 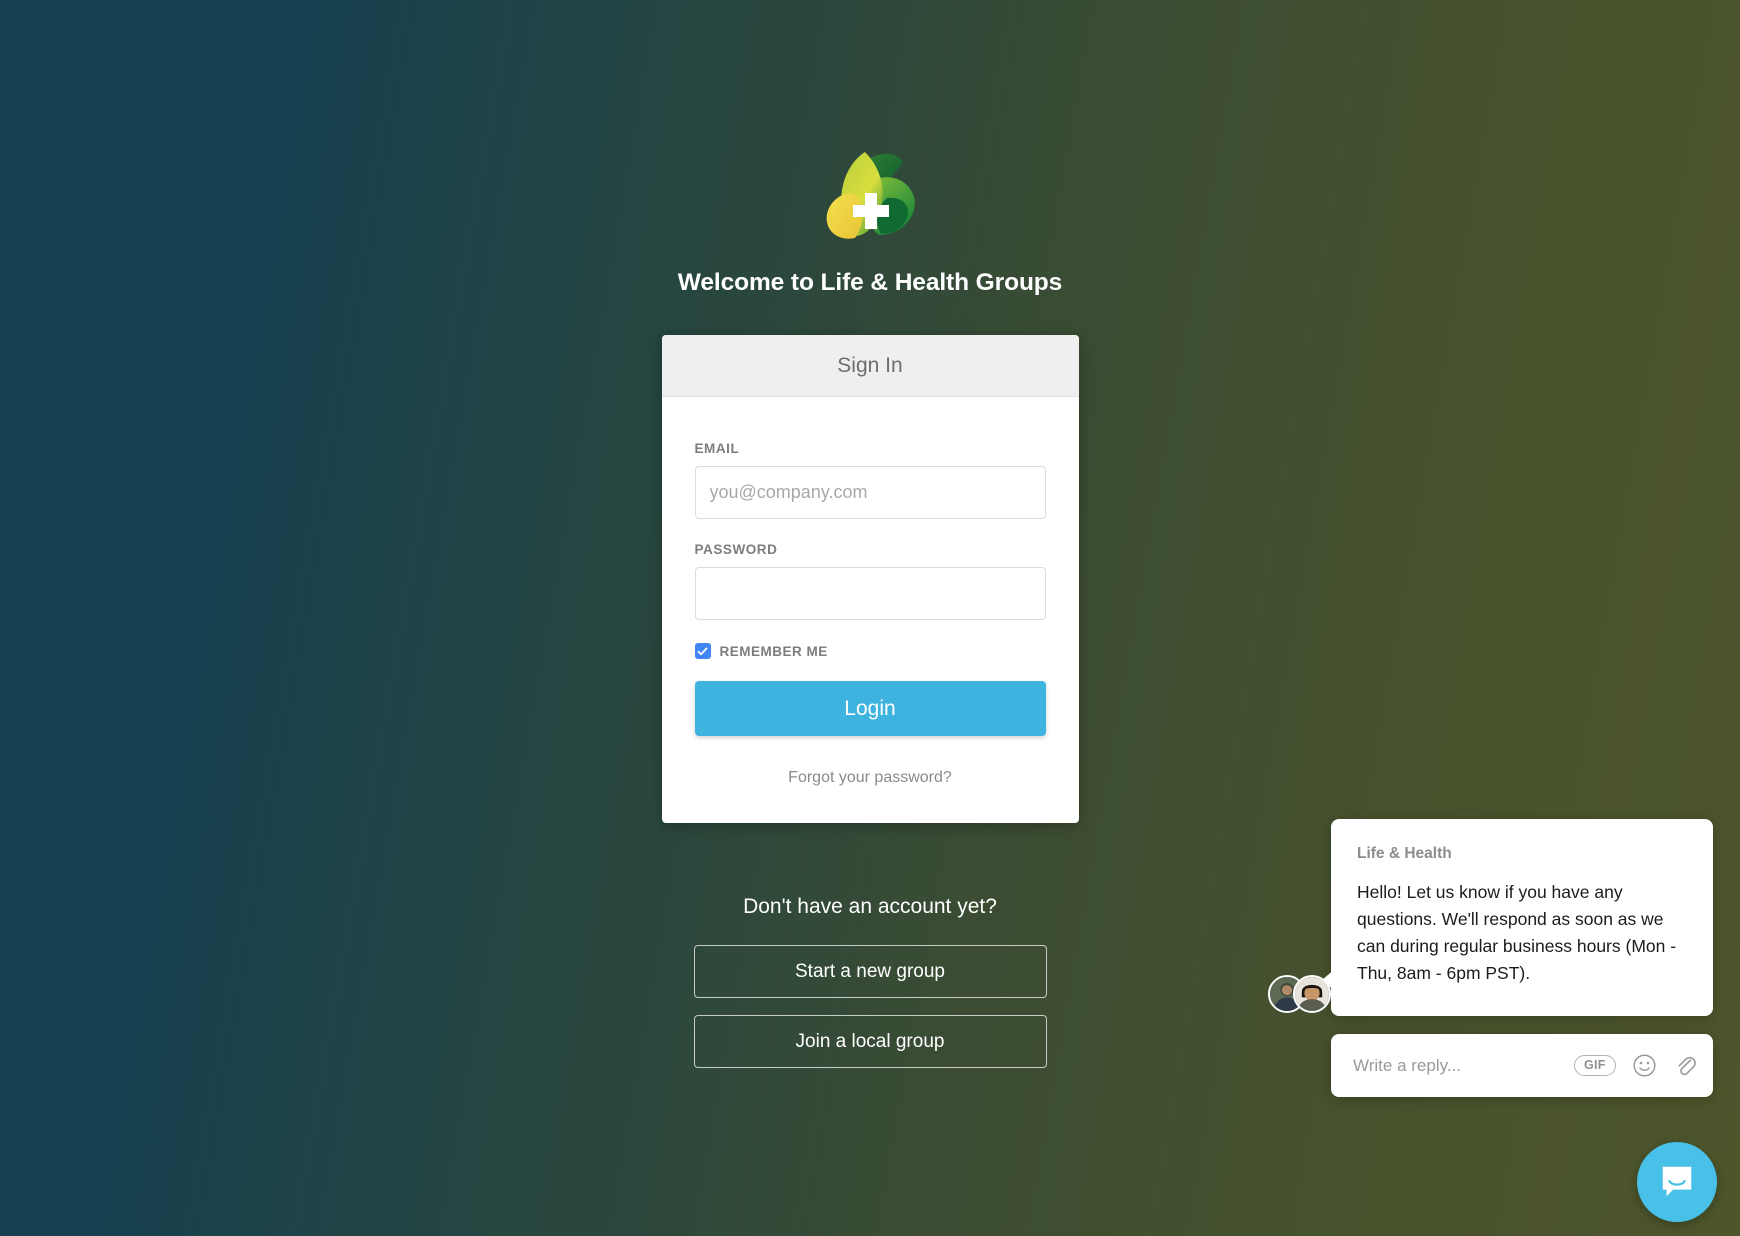 What do you see at coordinates (1404, 853) in the screenshot?
I see `message-sender: Life & Health` at bounding box center [1404, 853].